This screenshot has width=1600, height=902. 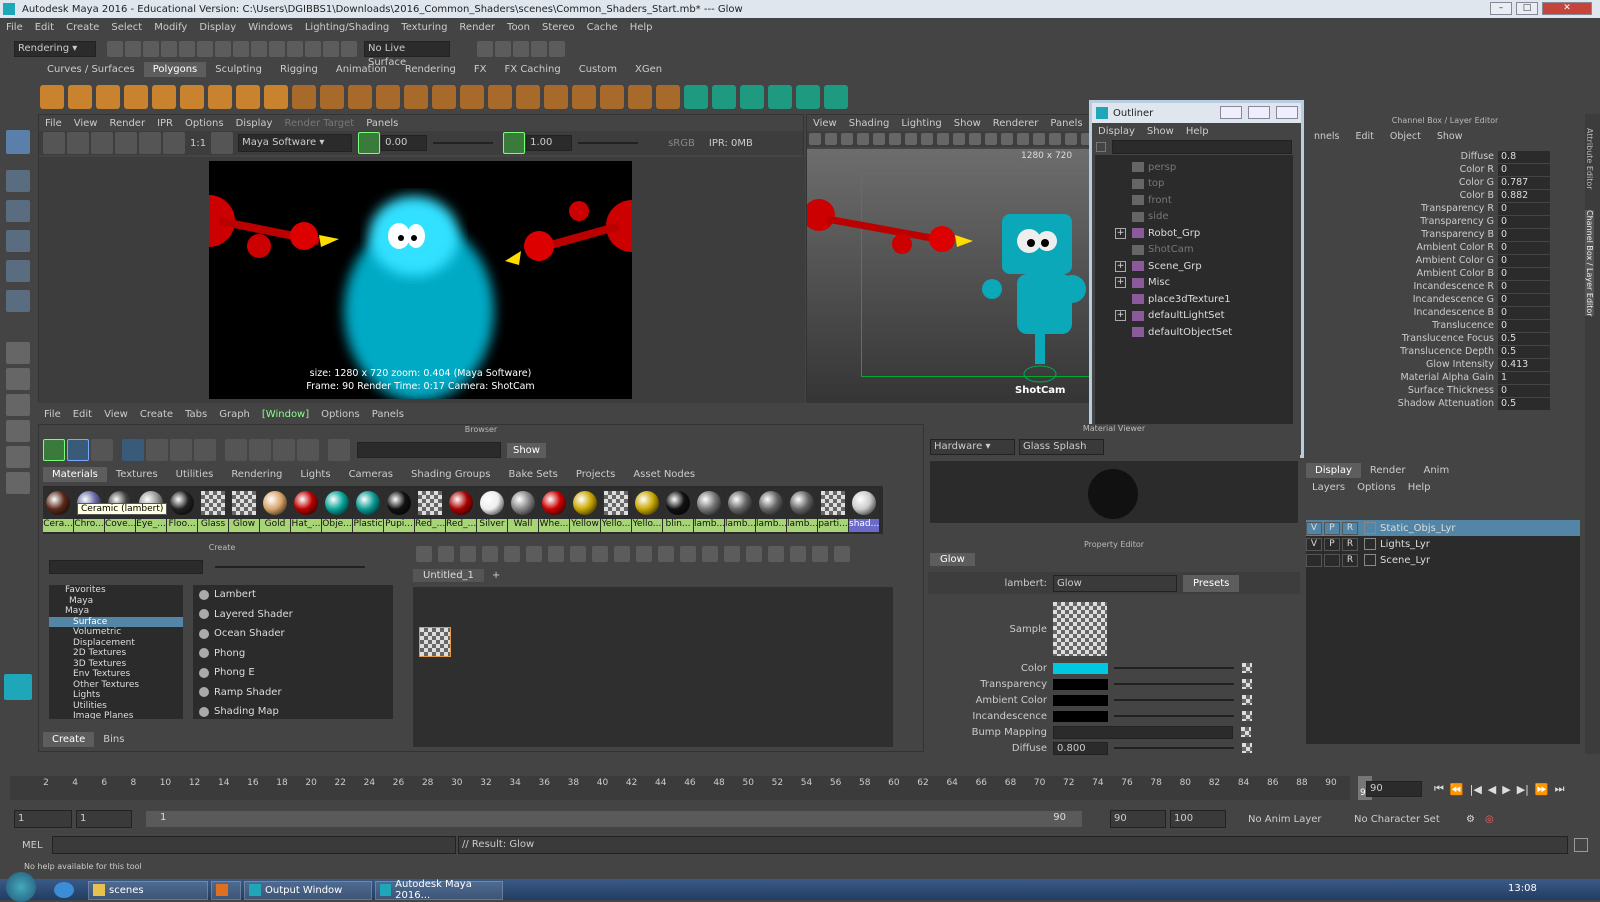 What do you see at coordinates (14, 27) in the screenshot?
I see `menu-file: File` at bounding box center [14, 27].